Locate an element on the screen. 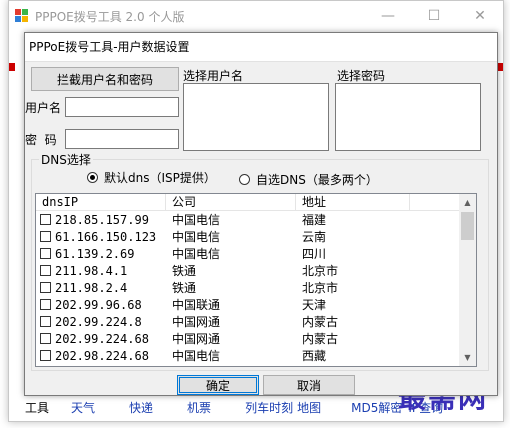 This screenshot has height=428, width=510. app-logo-icon is located at coordinates (22, 16).